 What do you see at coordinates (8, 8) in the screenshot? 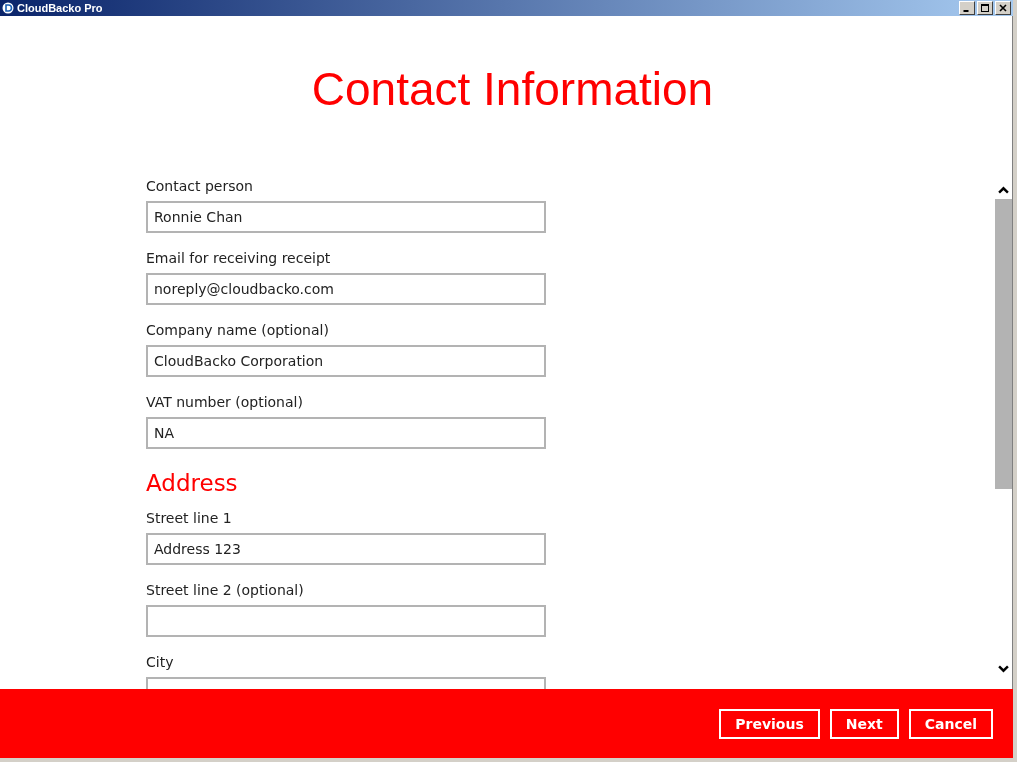
I see `app-logo-icon` at bounding box center [8, 8].